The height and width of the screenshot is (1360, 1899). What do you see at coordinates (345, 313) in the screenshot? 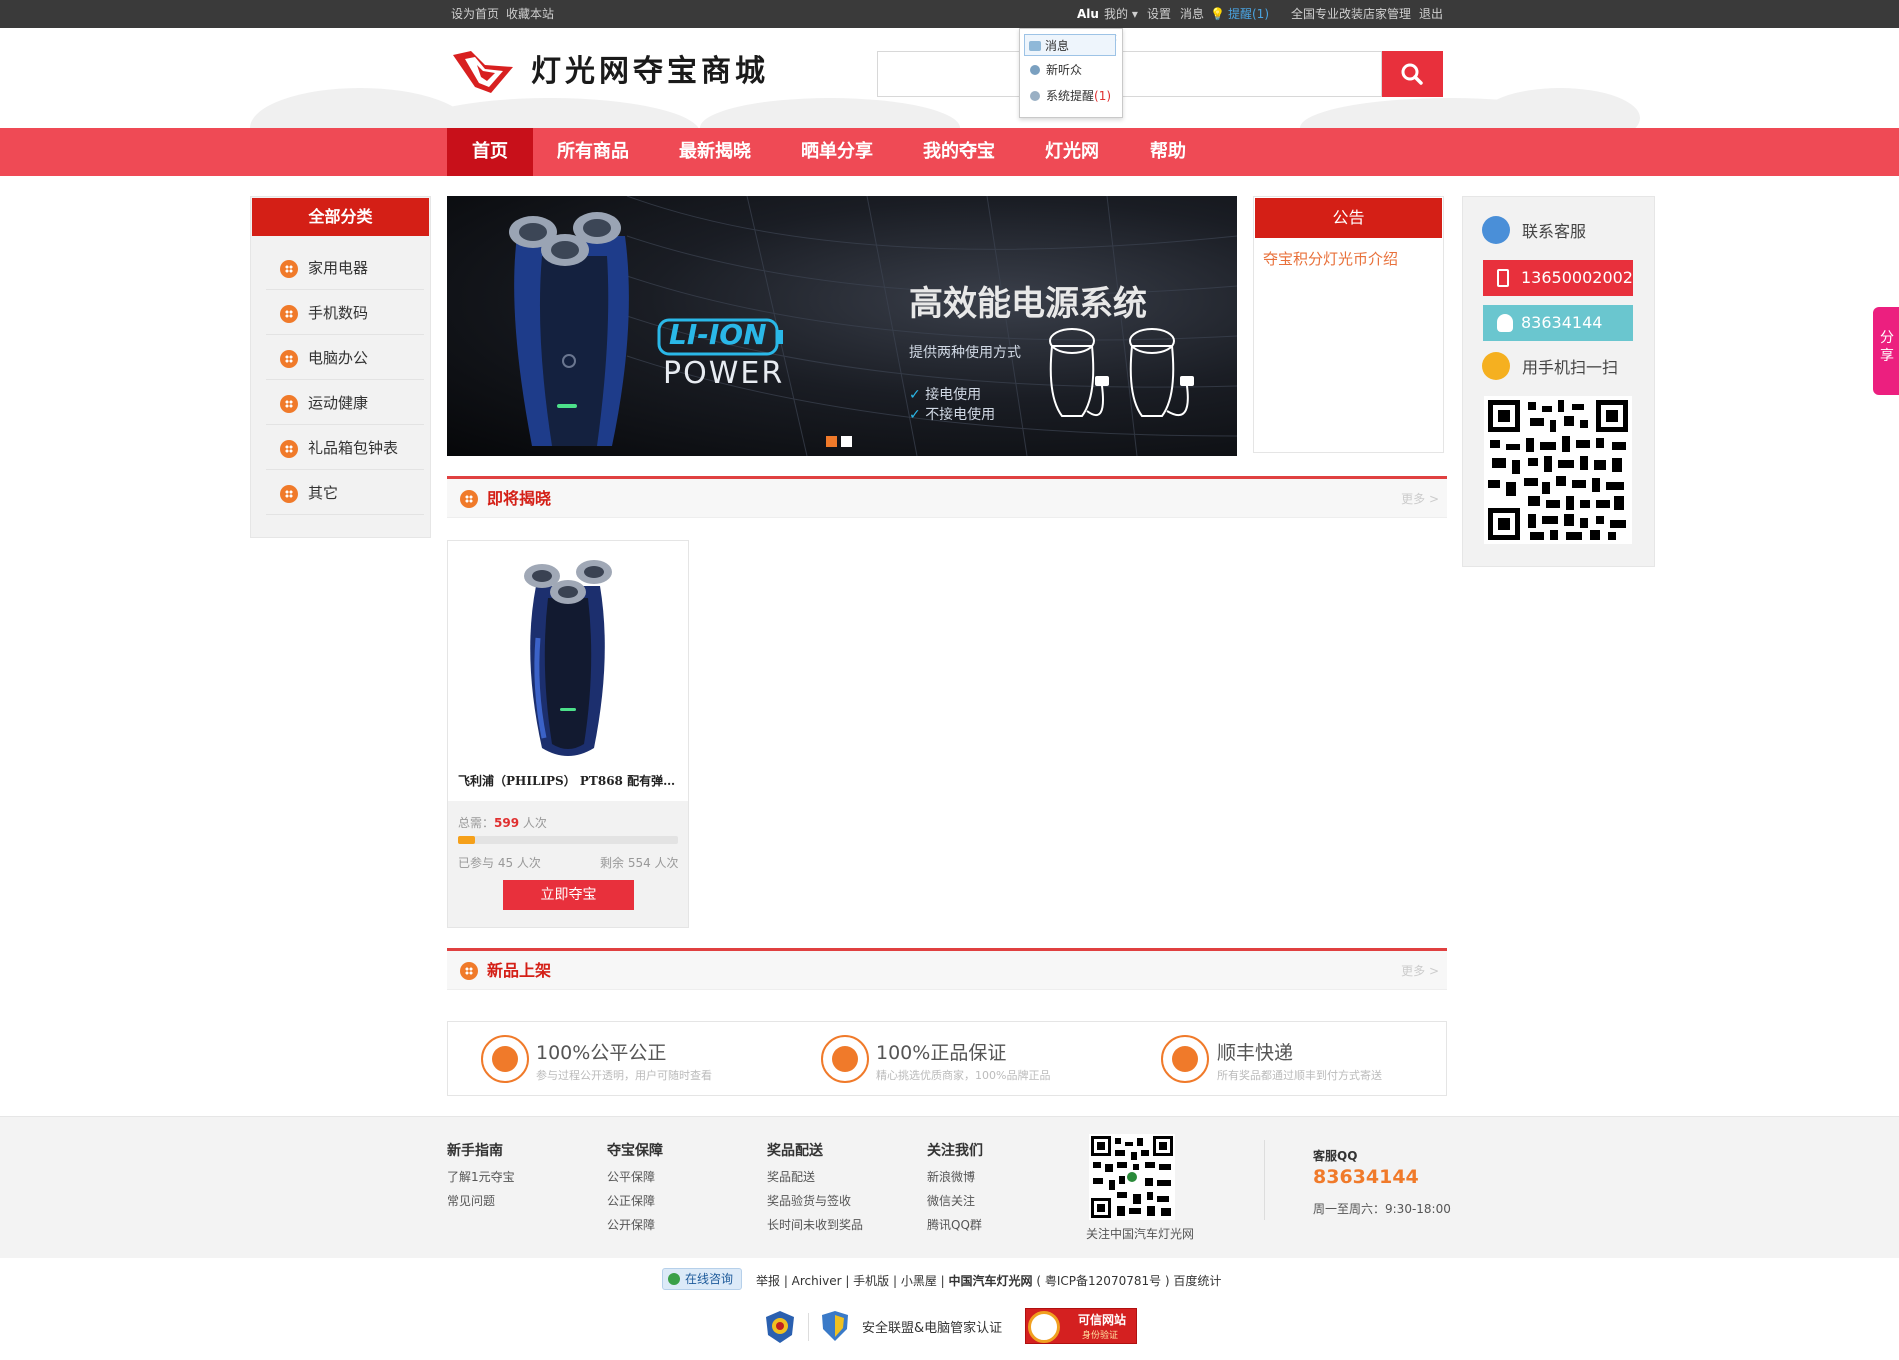
I see `category-item: 手机数码` at bounding box center [345, 313].